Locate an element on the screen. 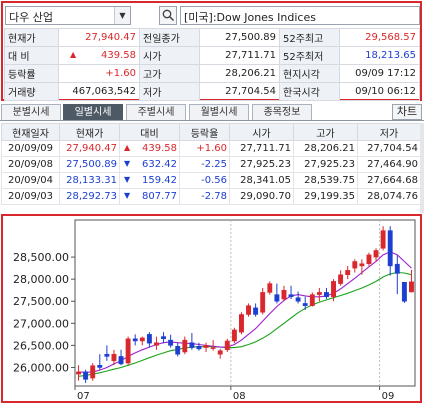 The width and height of the screenshot is (424, 404). low-value: 27,704.54 is located at coordinates (239, 91).